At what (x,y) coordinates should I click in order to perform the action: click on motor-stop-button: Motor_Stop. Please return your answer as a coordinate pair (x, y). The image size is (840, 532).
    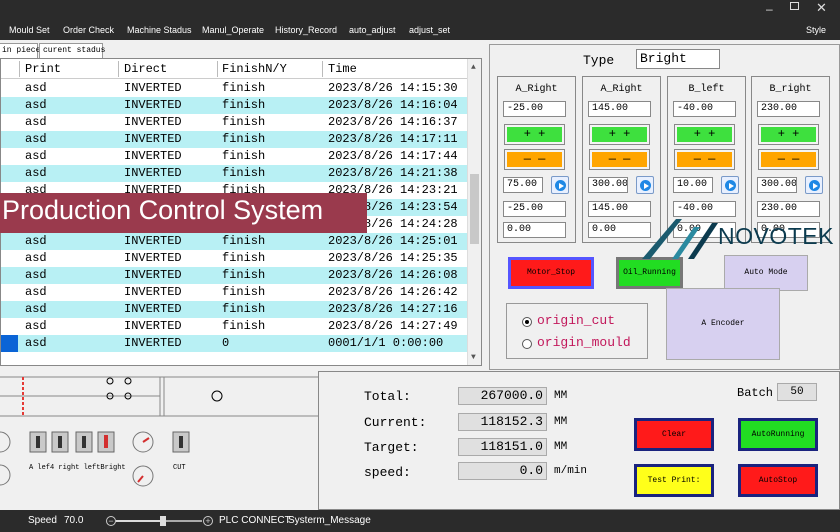
    Looking at the image, I should click on (551, 273).